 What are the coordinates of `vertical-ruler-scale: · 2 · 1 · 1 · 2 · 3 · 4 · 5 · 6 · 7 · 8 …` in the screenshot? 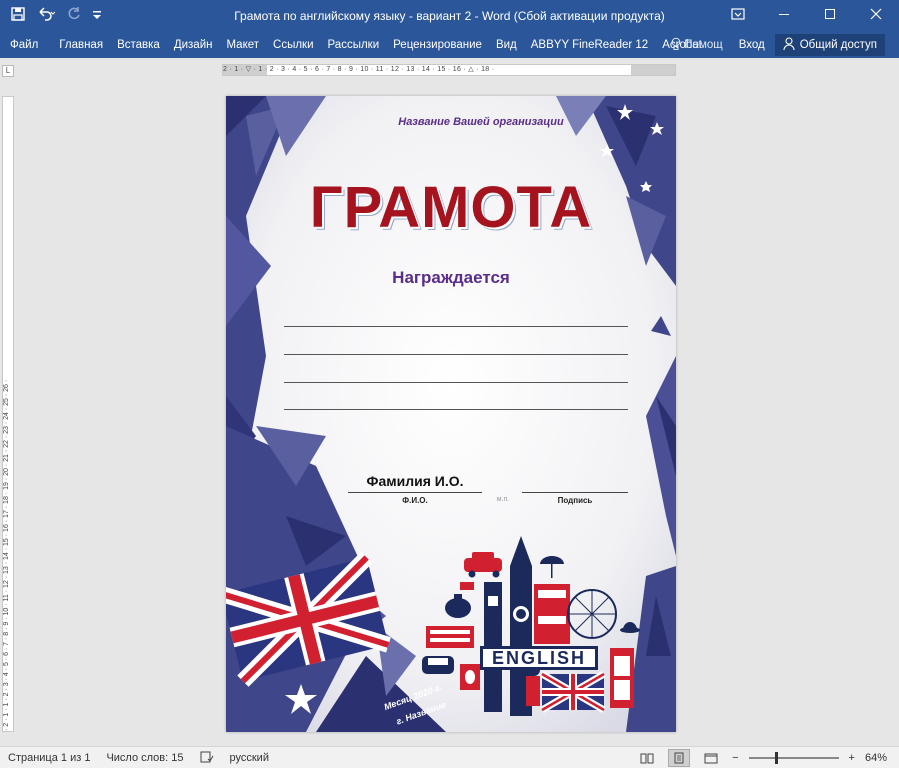 It's located at (6, 555).